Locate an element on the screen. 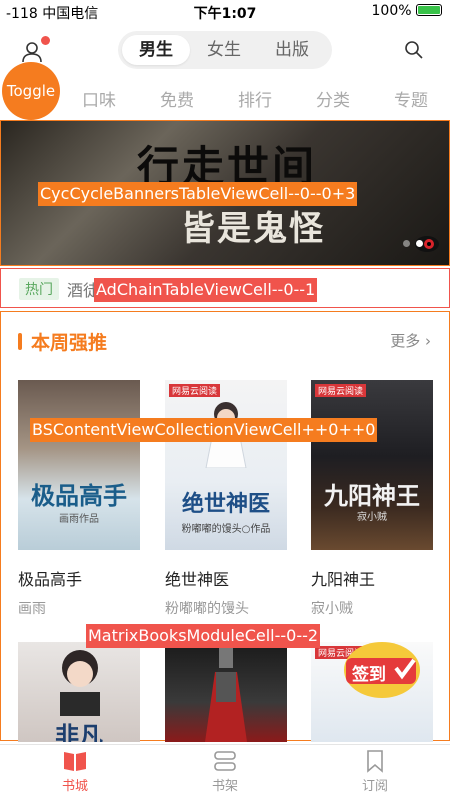 The width and height of the screenshot is (450, 800). tab-bookshelf: 书架 is located at coordinates (225, 772).